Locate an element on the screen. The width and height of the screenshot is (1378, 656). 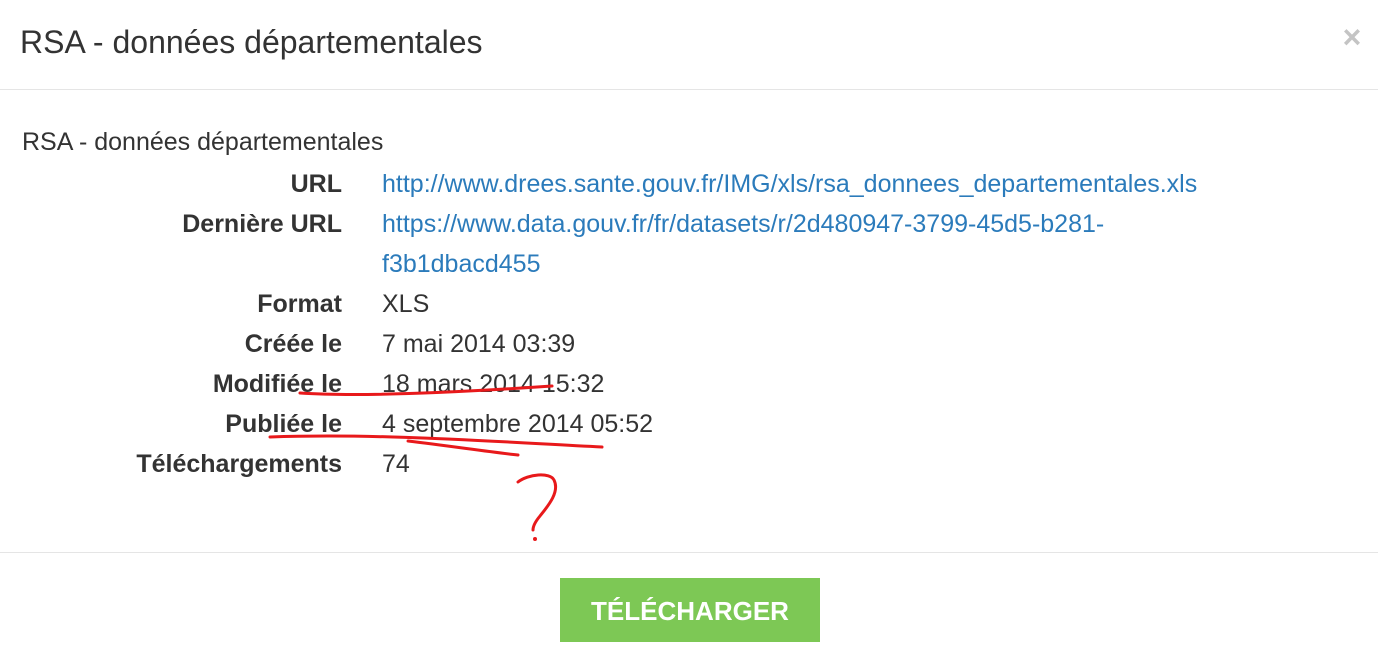
detail-label-created: Créée le is located at coordinates (293, 344).